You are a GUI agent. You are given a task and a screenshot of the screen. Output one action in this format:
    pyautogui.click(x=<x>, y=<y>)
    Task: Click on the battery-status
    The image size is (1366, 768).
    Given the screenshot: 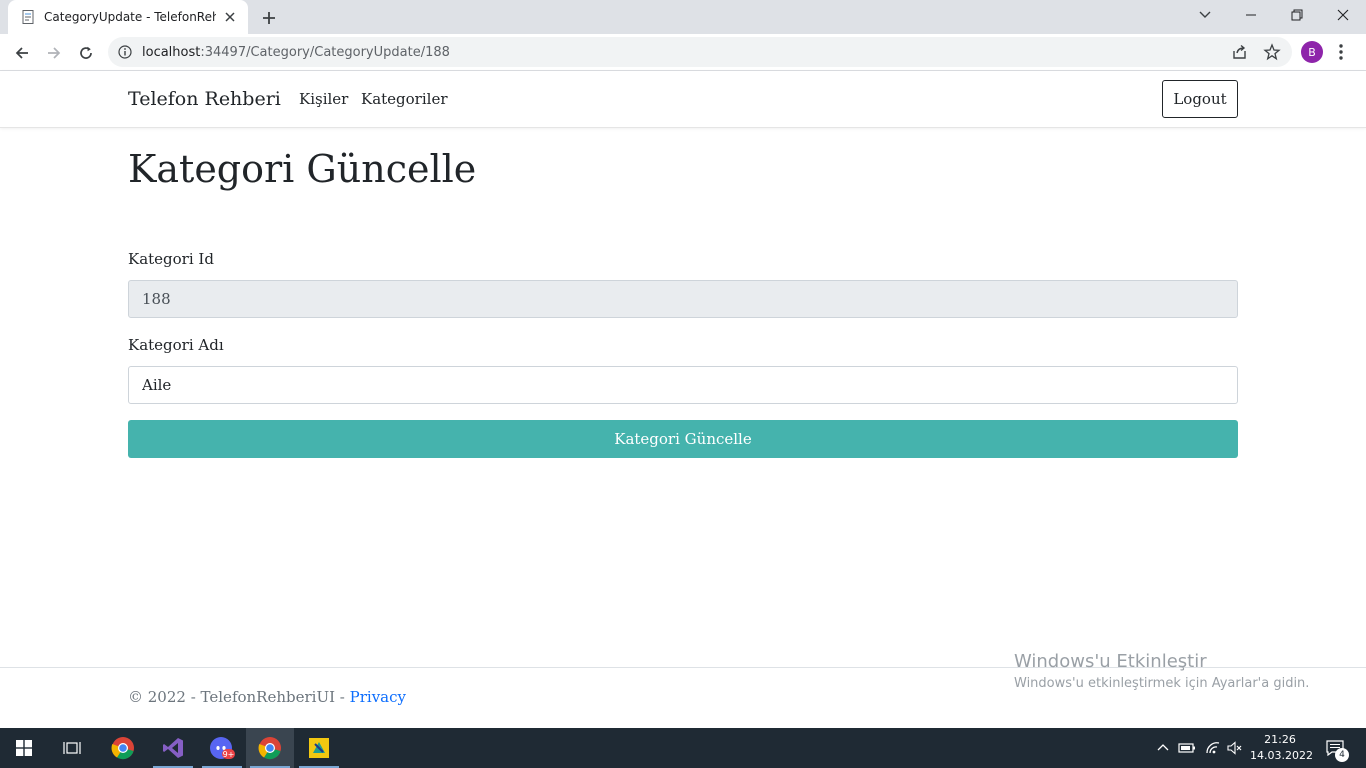 What is the action you would take?
    pyautogui.click(x=1187, y=748)
    